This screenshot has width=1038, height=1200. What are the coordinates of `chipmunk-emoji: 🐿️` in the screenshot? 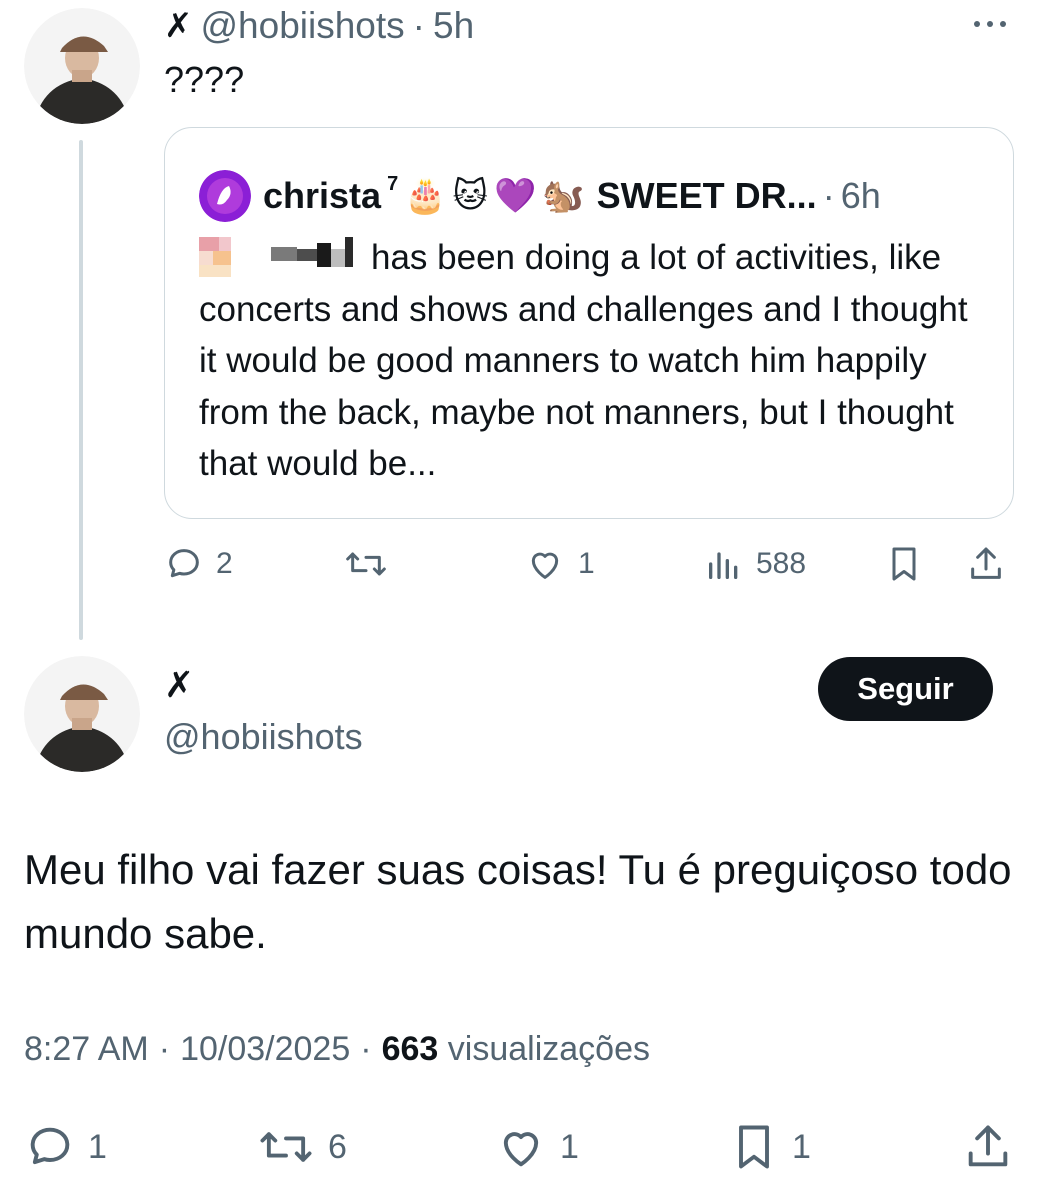 It's located at (563, 196).